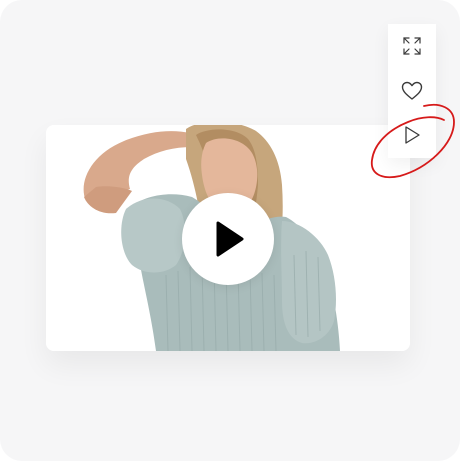 The width and height of the screenshot is (460, 461). I want to click on expand-icon, so click(412, 46).